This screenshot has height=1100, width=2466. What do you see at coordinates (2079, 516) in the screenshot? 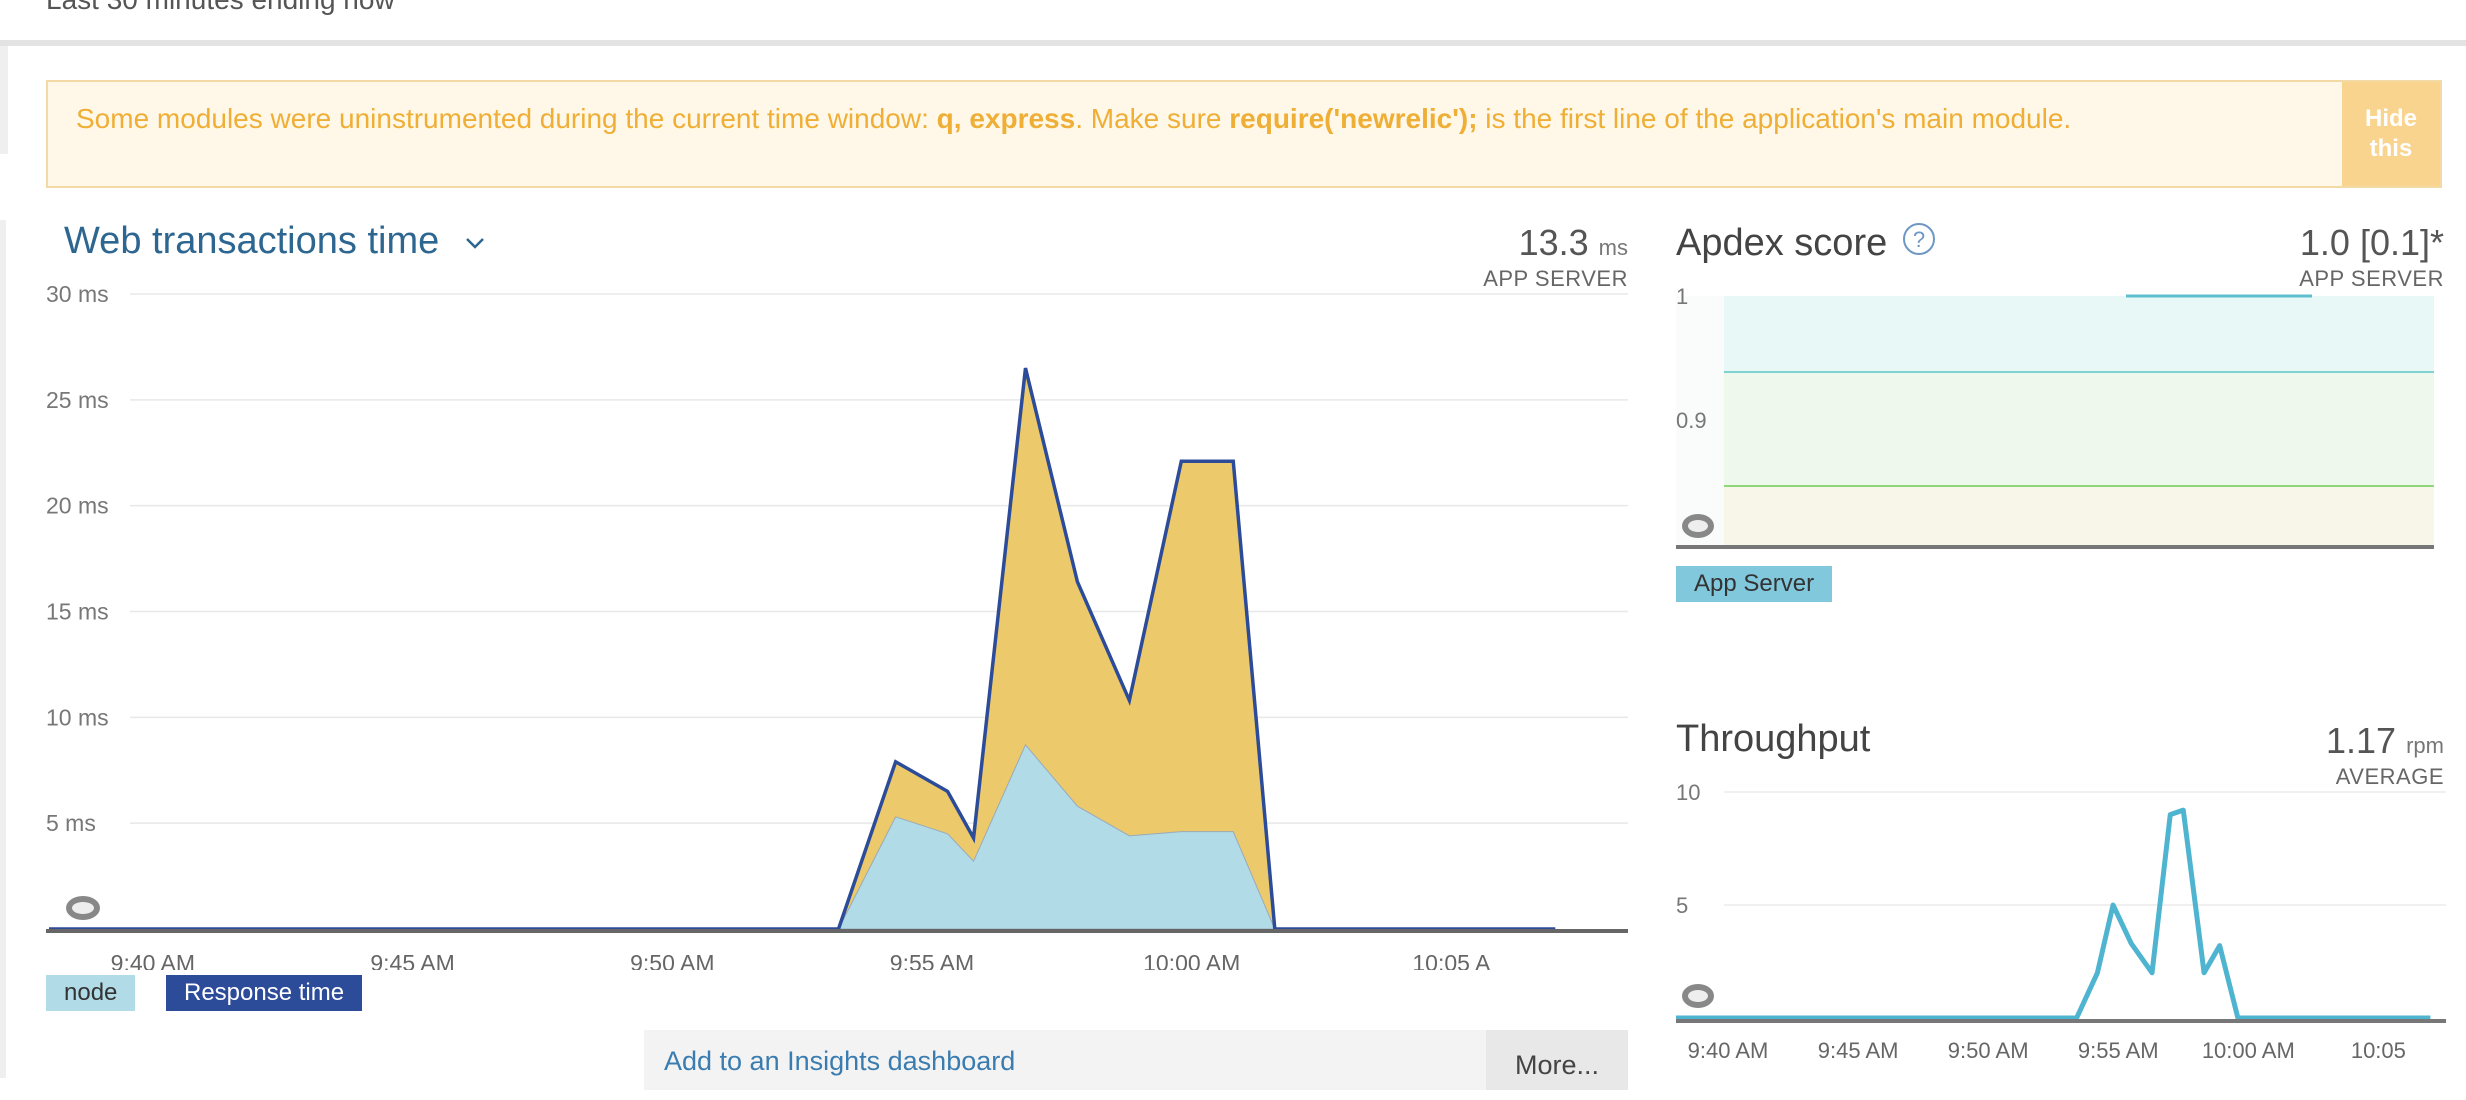
I see `apdex-band-fair` at bounding box center [2079, 516].